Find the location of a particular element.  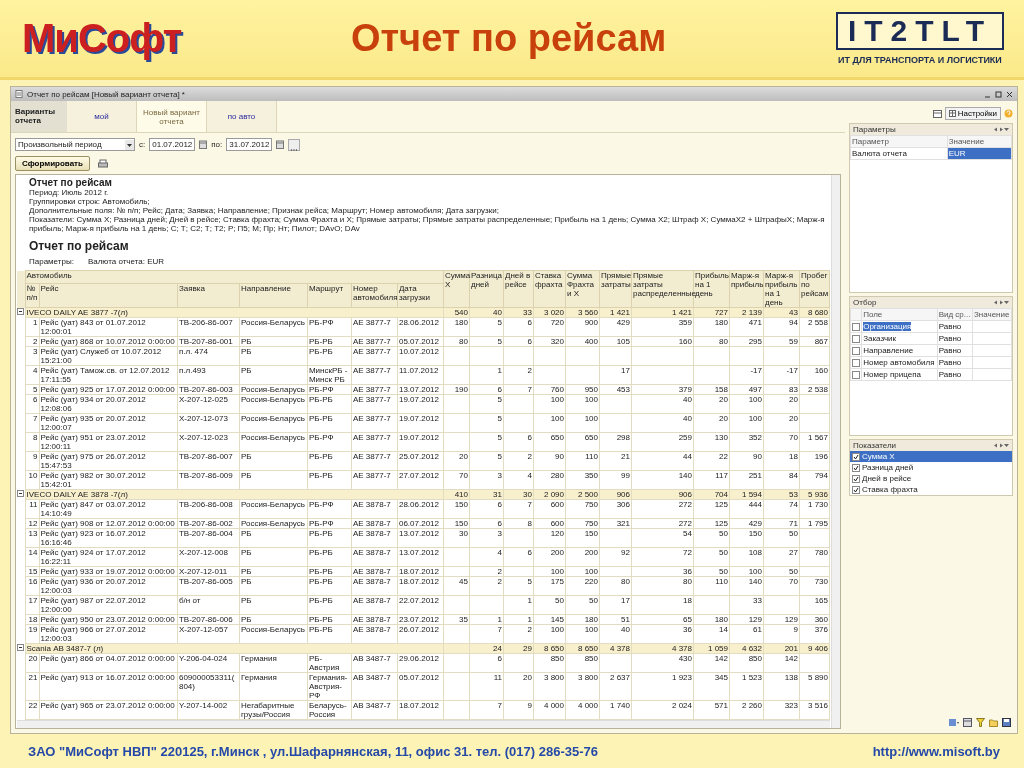

table-cell: 150 is located at coordinates (746, 538).